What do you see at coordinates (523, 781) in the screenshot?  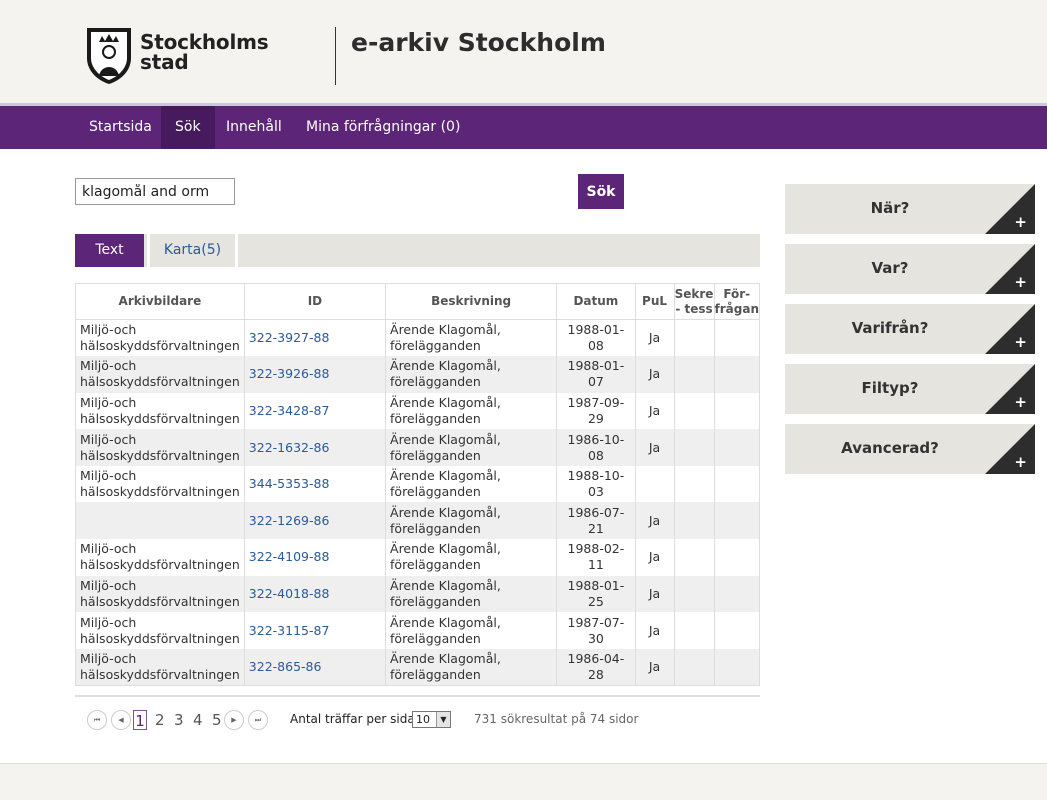 I see `site-footer` at bounding box center [523, 781].